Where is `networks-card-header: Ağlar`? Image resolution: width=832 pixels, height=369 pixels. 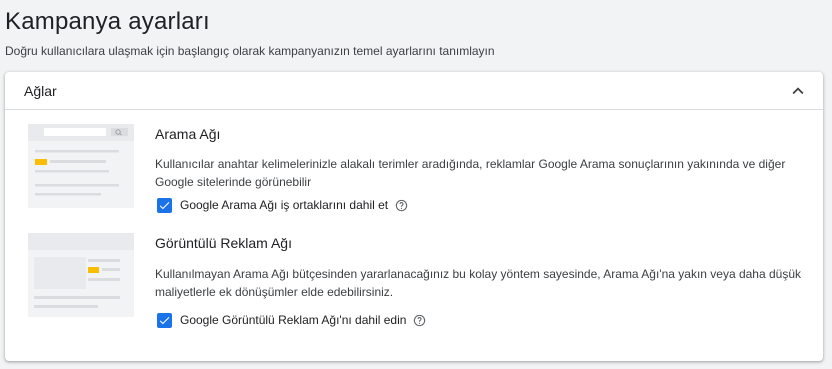 networks-card-header: Ağlar is located at coordinates (414, 91).